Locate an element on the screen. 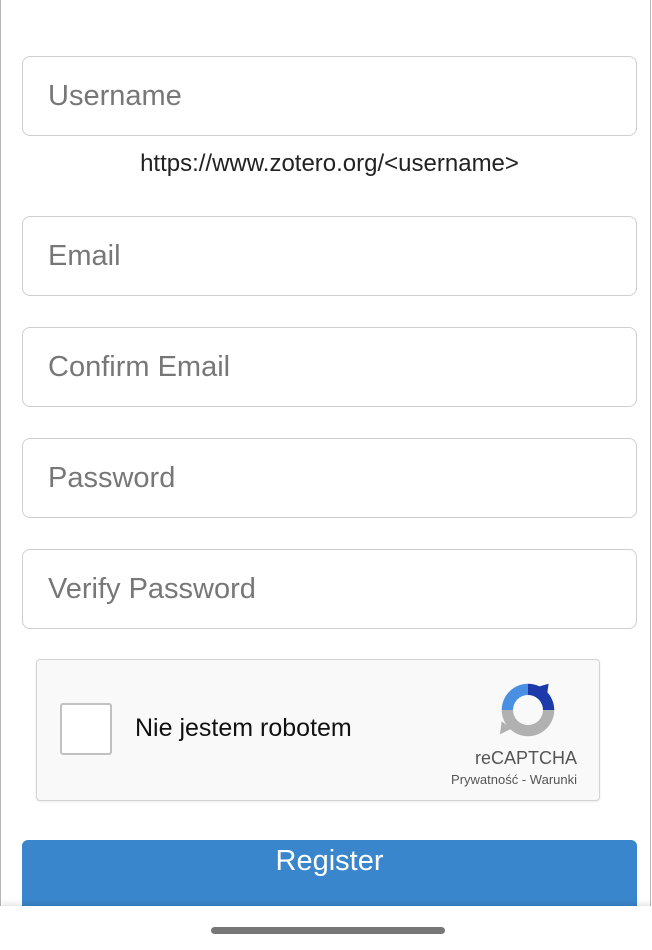 The height and width of the screenshot is (950, 652). recaptcha-brand: reCAPTCHA is located at coordinates (525, 758).